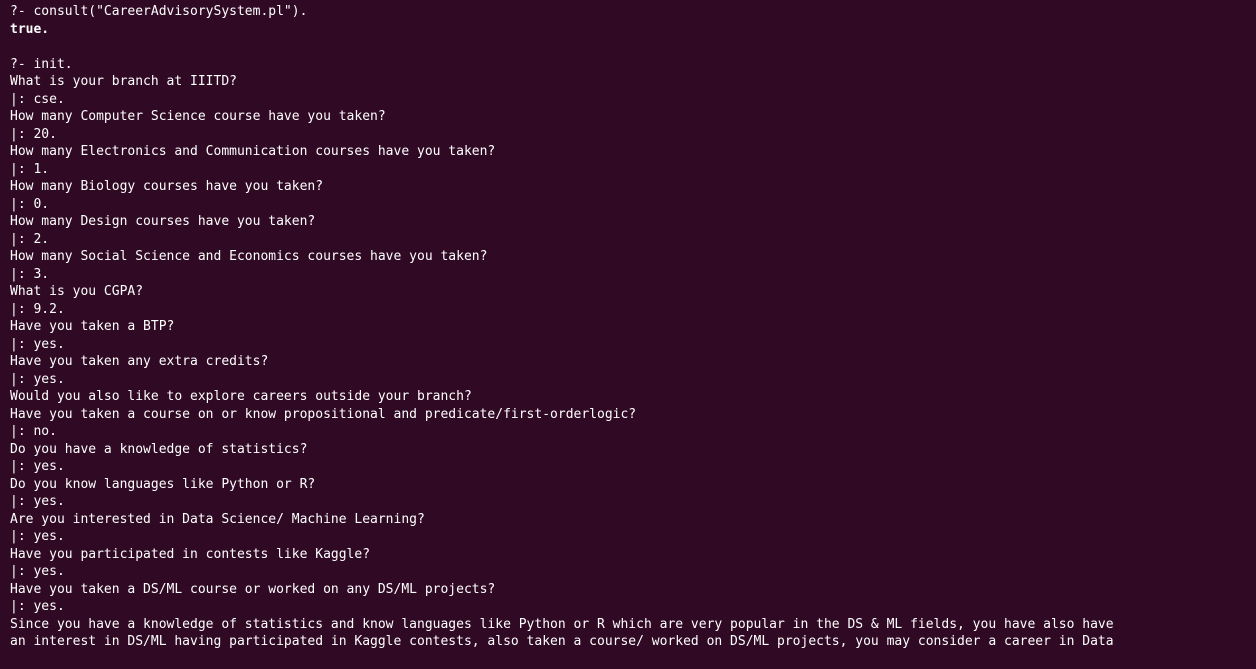 The width and height of the screenshot is (1256, 669). I want to click on terminal-line: |: no., so click(33, 431).